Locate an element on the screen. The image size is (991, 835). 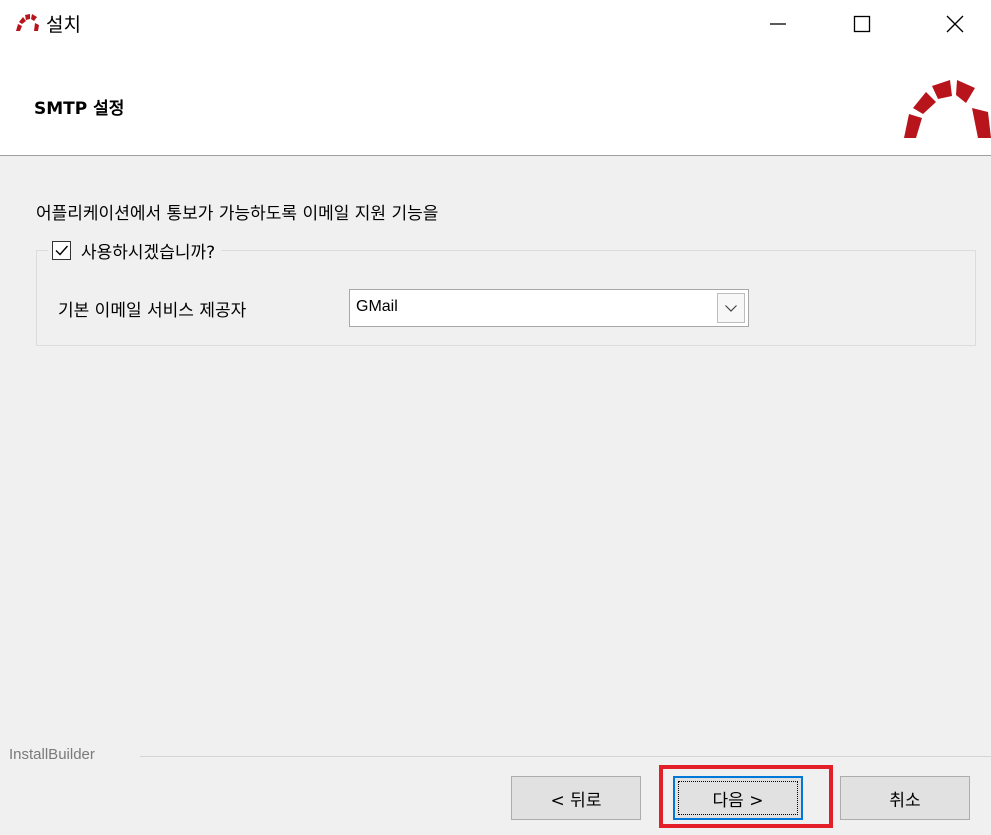
close-button is located at coordinates (955, 24).